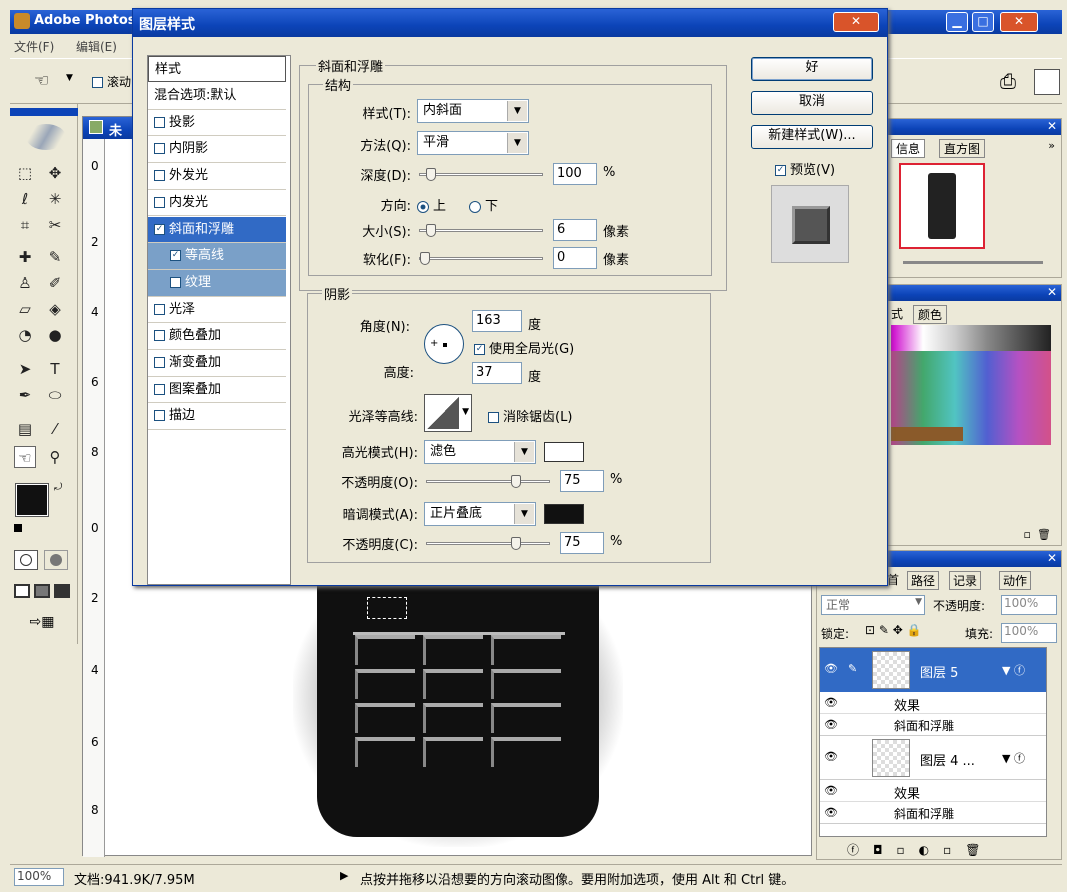  What do you see at coordinates (1052, 126) in the screenshot?
I see `close-panel-icon: ✕` at bounding box center [1052, 126].